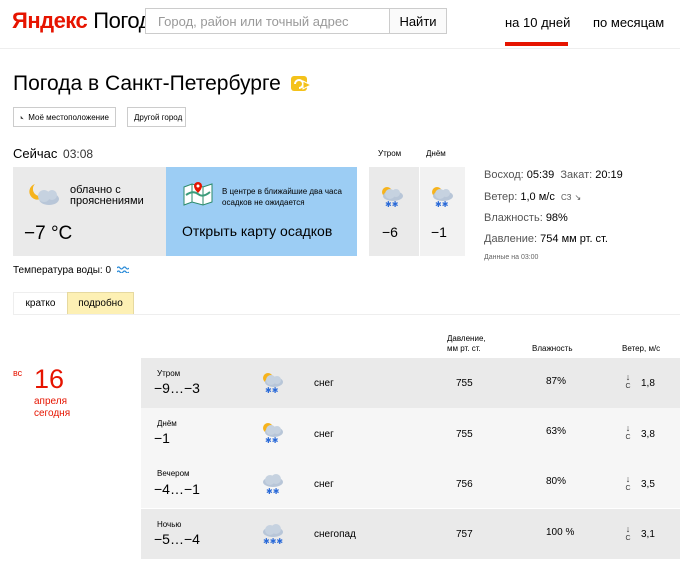  What do you see at coordinates (439, 232) in the screenshot?
I see `part-temp-day: −1` at bounding box center [439, 232].